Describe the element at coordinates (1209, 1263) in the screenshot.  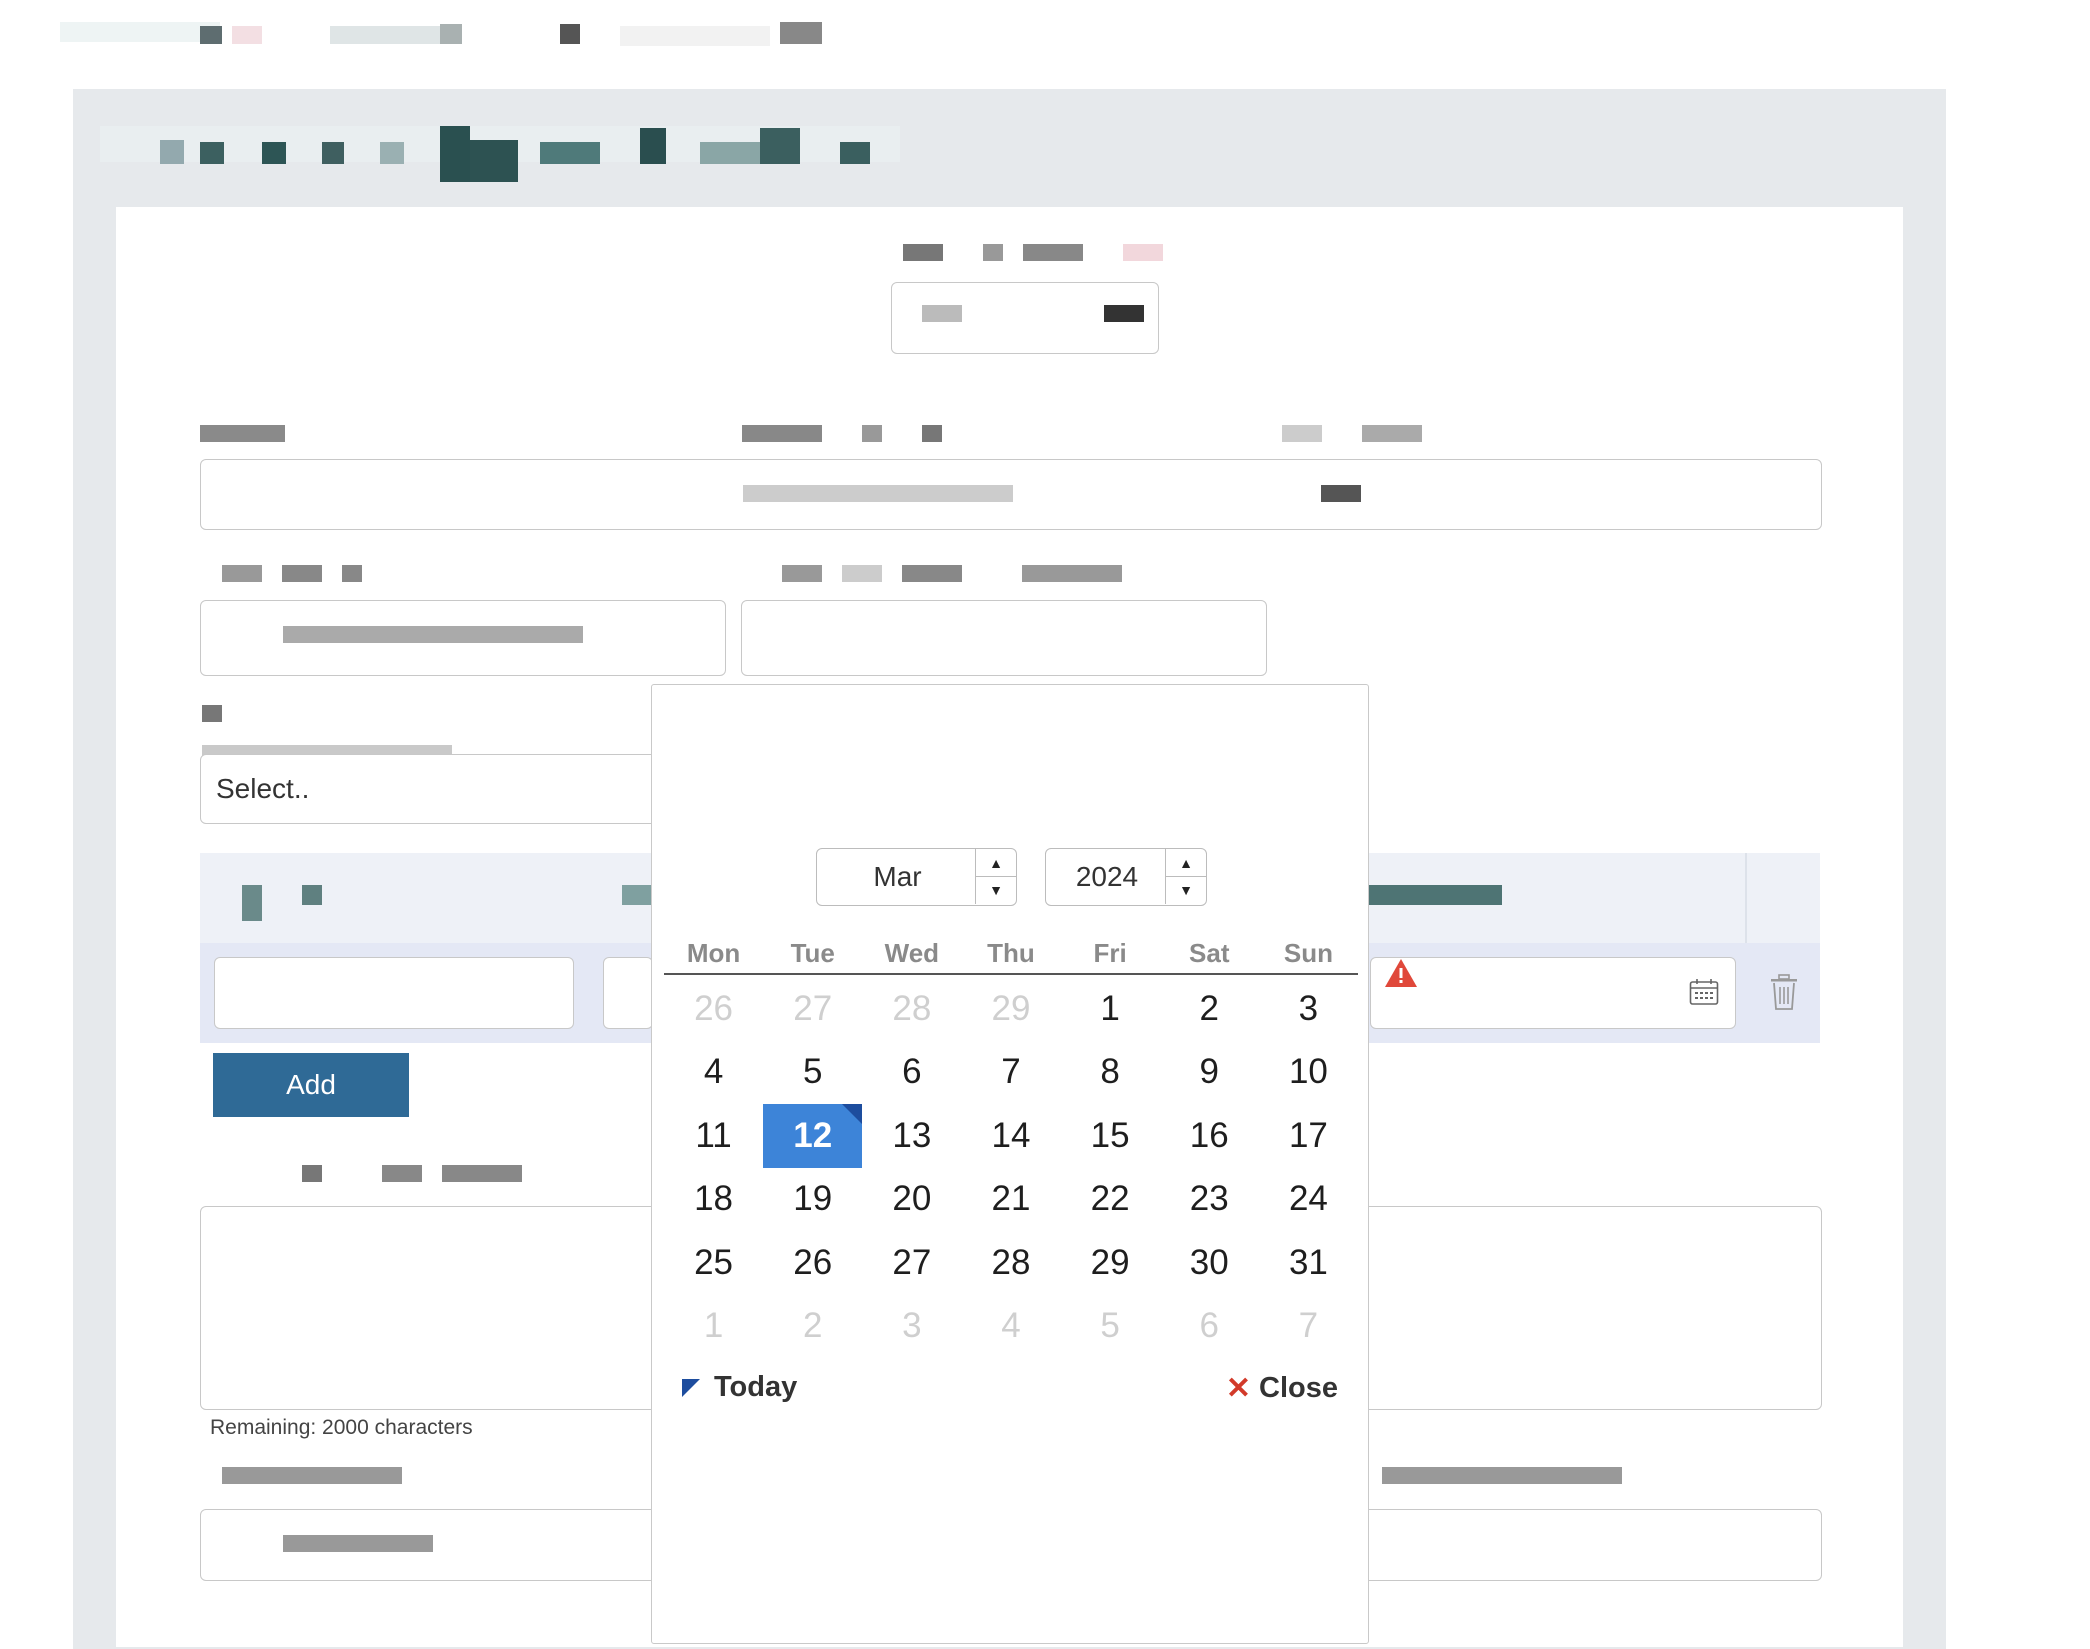
I see `calendar-day: 30` at that location.